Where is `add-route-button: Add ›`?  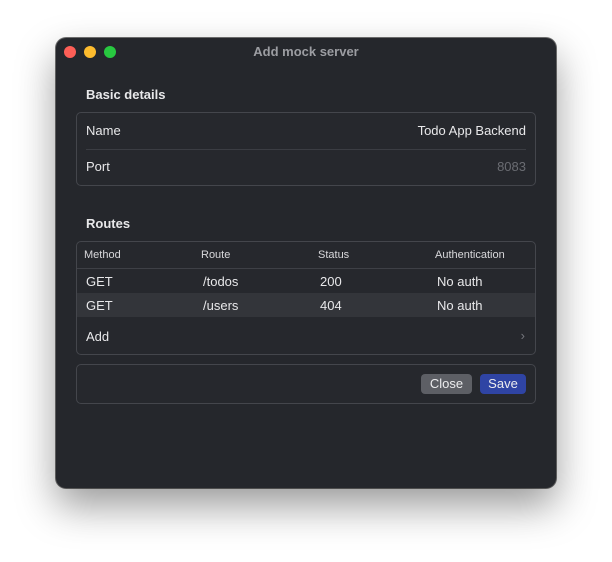
add-route-button: Add › is located at coordinates (306, 336).